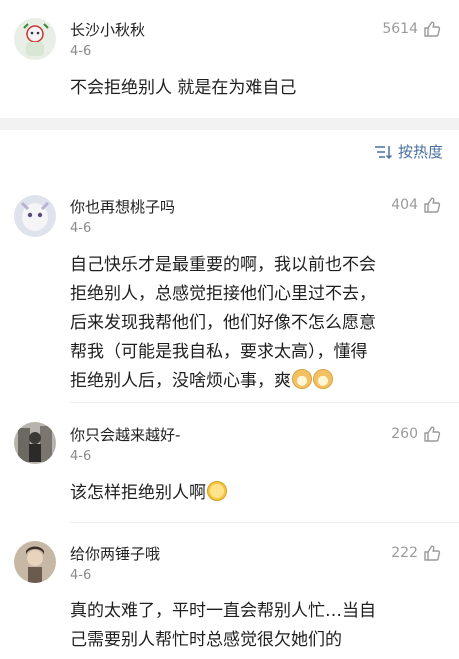 This screenshot has height=659, width=459. What do you see at coordinates (122, 206) in the screenshot?
I see `comment-author: 你也再想桃子吗` at bounding box center [122, 206].